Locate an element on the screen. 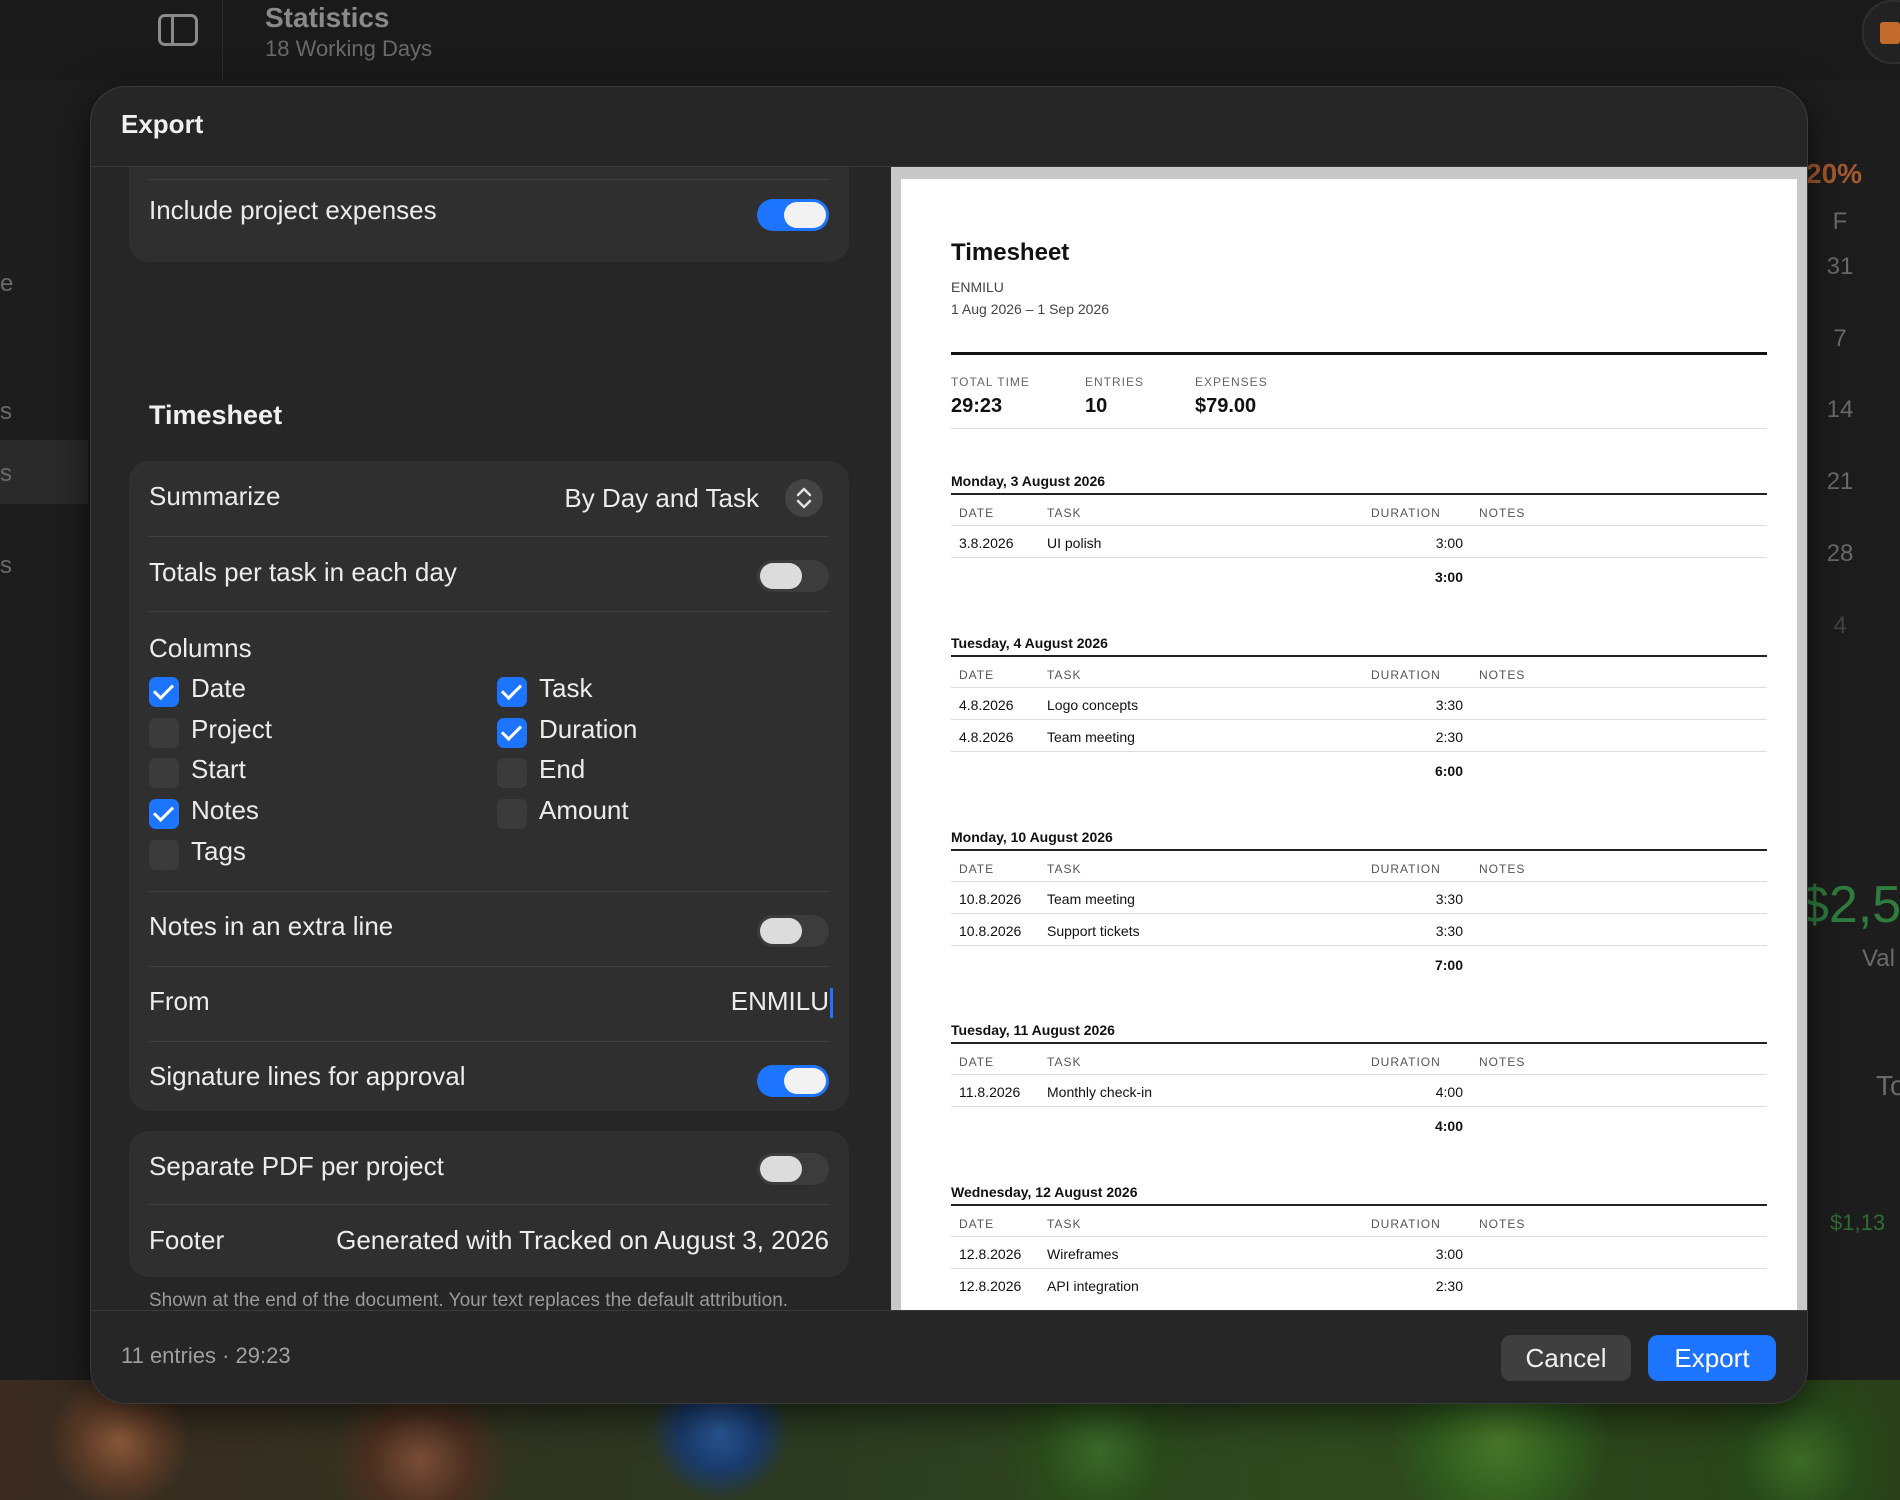 The width and height of the screenshot is (1900, 1500). column-tags-checkbox is located at coordinates (164, 855).